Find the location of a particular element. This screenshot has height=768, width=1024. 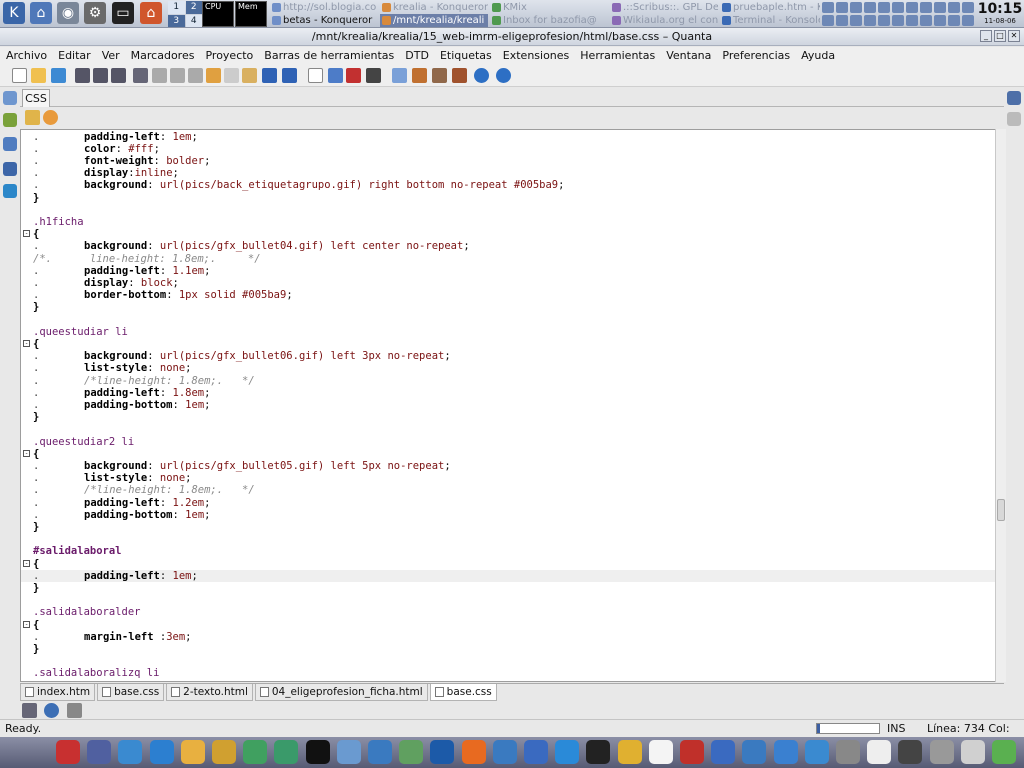

open-project-icon is located at coordinates (58, 75).